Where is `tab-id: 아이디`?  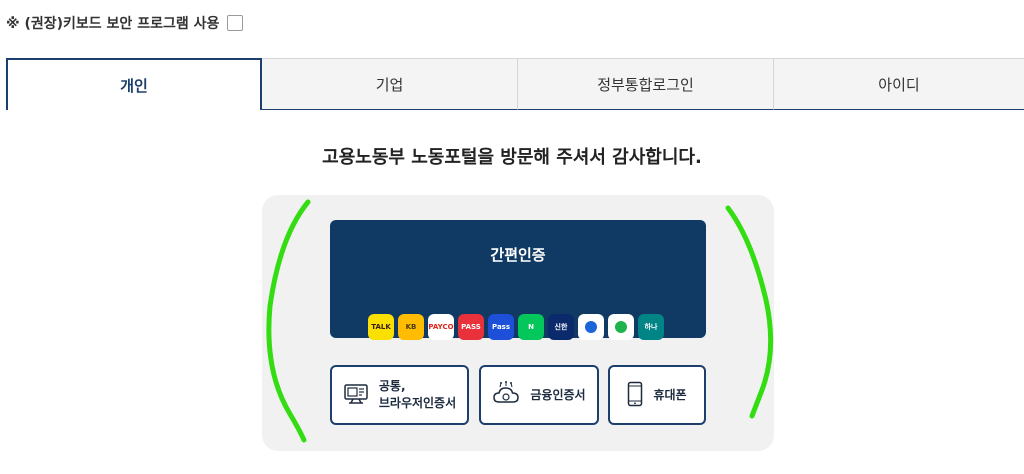
tab-id: 아이디 is located at coordinates (899, 84).